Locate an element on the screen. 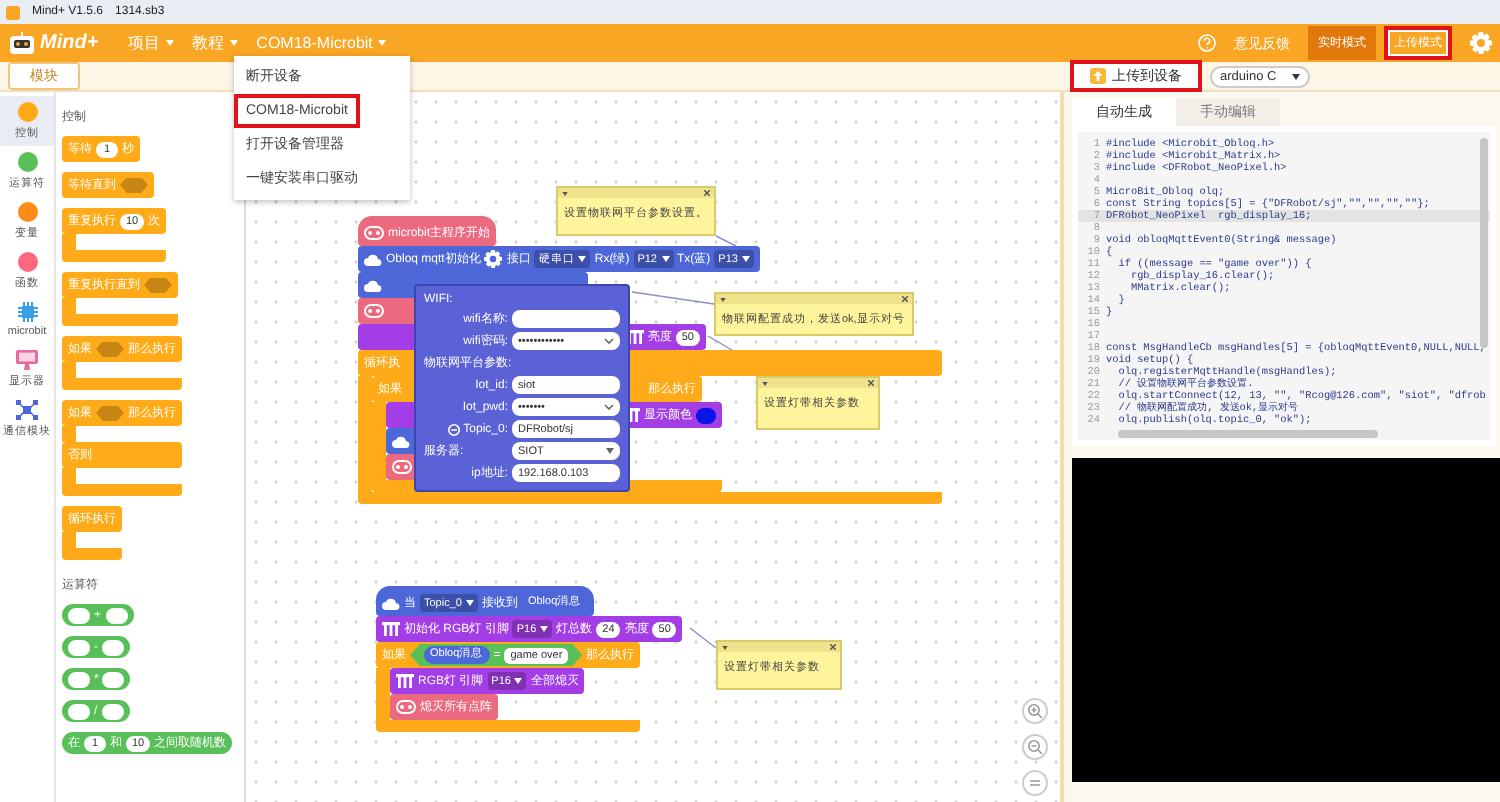  logo-text: Mind+ is located at coordinates (69, 43).